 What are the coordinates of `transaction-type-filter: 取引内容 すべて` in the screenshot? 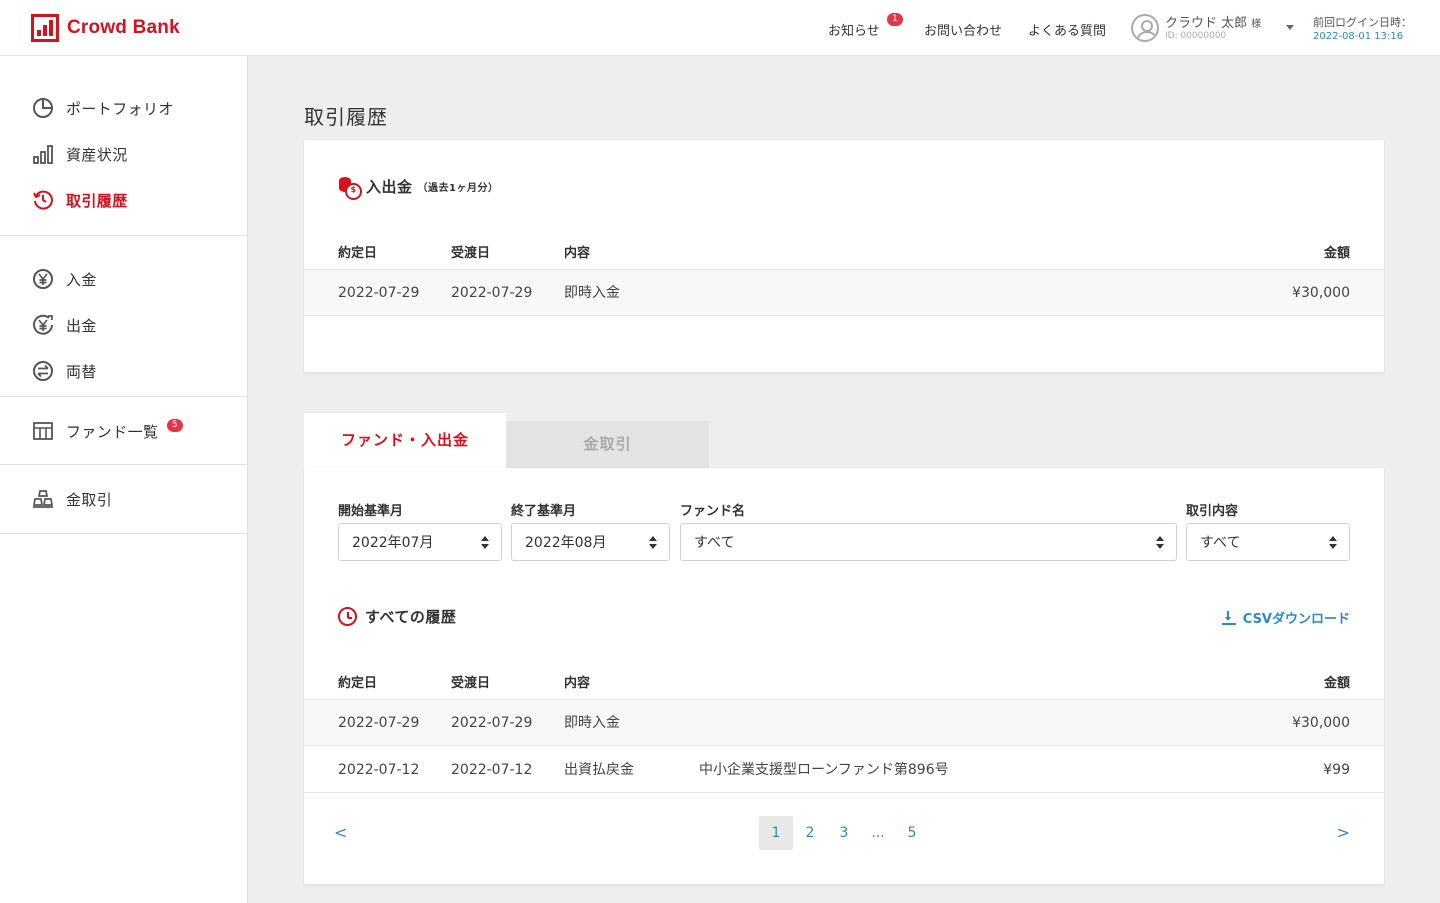 It's located at (1268, 532).